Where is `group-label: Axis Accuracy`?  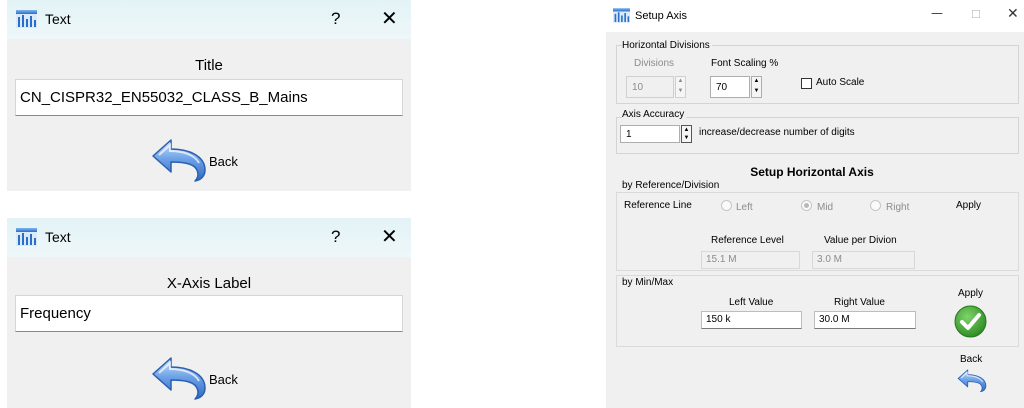 group-label: Axis Accuracy is located at coordinates (654, 114).